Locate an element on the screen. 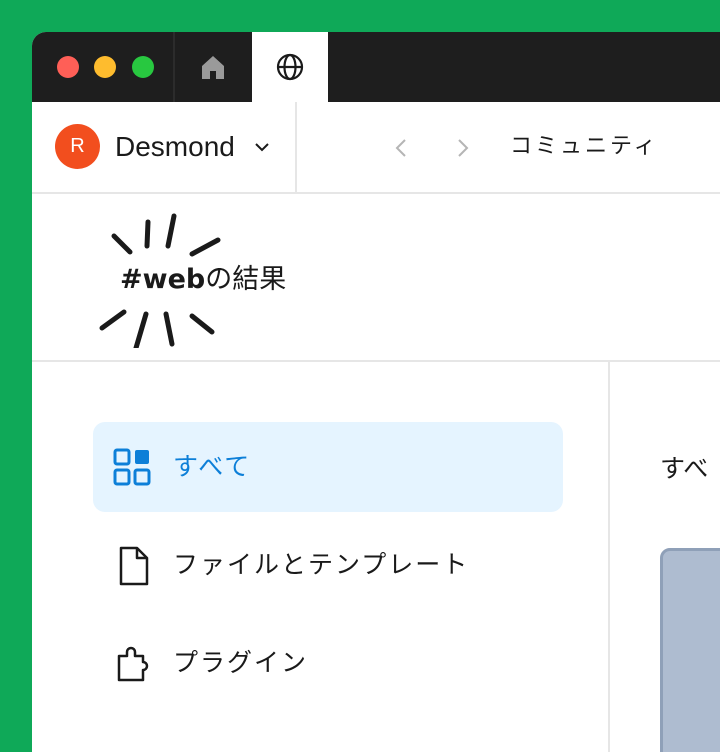  breadcrumb: コミュニティ is located at coordinates (584, 146).